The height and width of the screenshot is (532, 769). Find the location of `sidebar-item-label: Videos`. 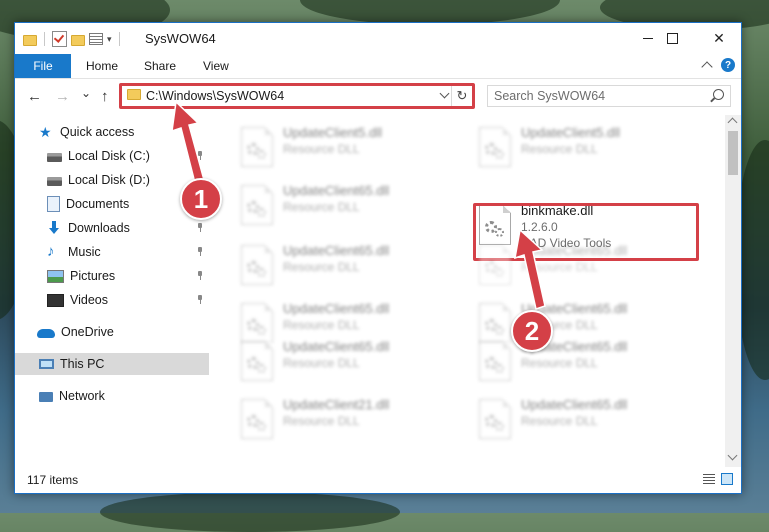

sidebar-item-label: Videos is located at coordinates (89, 300).